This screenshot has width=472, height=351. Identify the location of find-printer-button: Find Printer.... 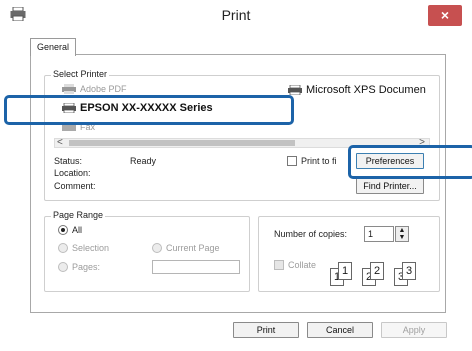
(390, 186).